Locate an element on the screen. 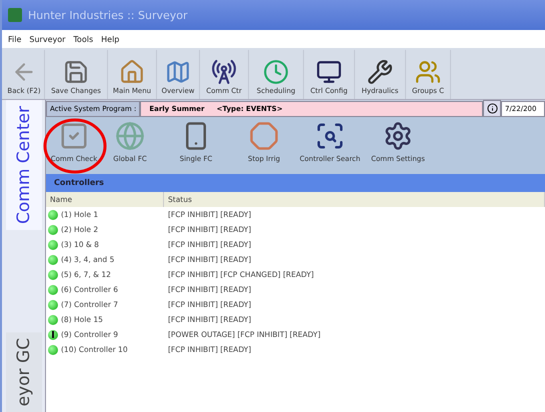  clock-icon is located at coordinates (276, 72).